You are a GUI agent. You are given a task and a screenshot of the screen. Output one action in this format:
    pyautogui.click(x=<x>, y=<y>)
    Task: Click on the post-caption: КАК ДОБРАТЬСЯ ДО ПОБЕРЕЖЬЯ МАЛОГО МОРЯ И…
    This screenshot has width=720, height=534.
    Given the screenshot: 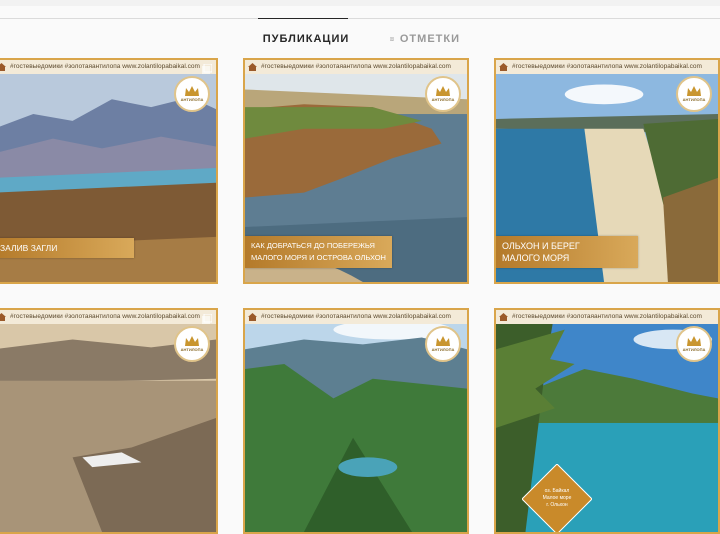 What is the action you would take?
    pyautogui.click(x=318, y=252)
    